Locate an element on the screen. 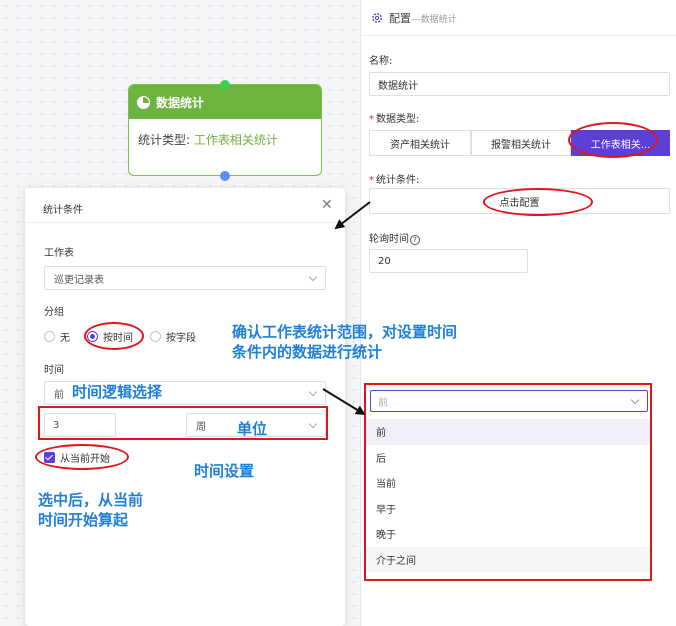  annotation-scope-line1: 确认工作表统计范围，对设置时间 is located at coordinates (345, 332).